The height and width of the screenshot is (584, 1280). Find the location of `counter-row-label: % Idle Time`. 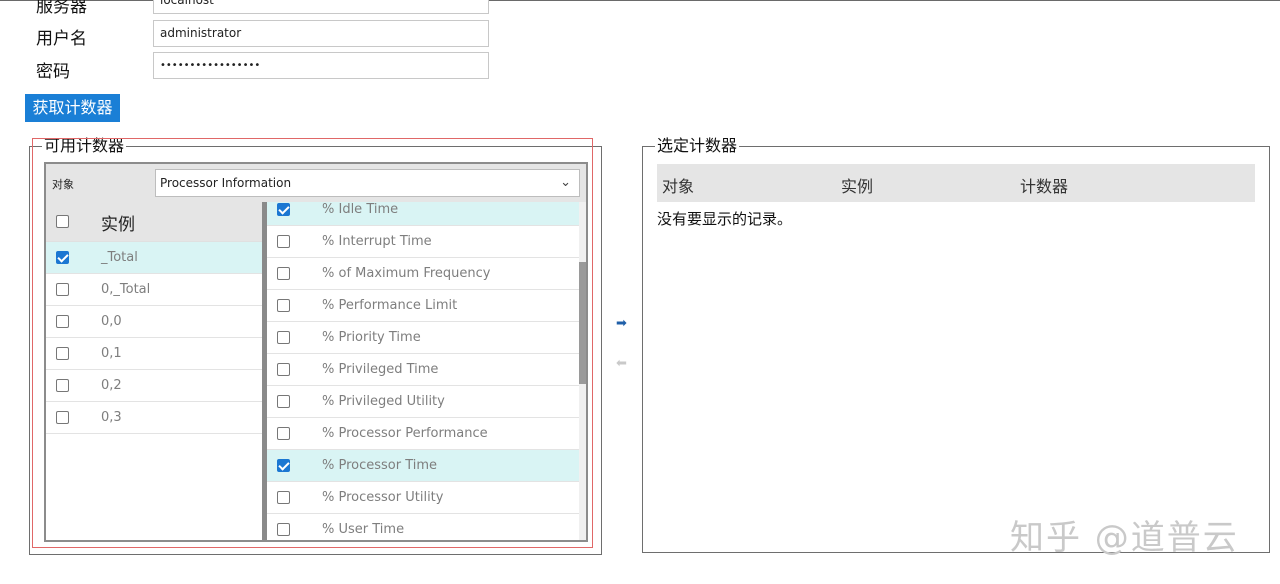

counter-row-label: % Idle Time is located at coordinates (360, 209).